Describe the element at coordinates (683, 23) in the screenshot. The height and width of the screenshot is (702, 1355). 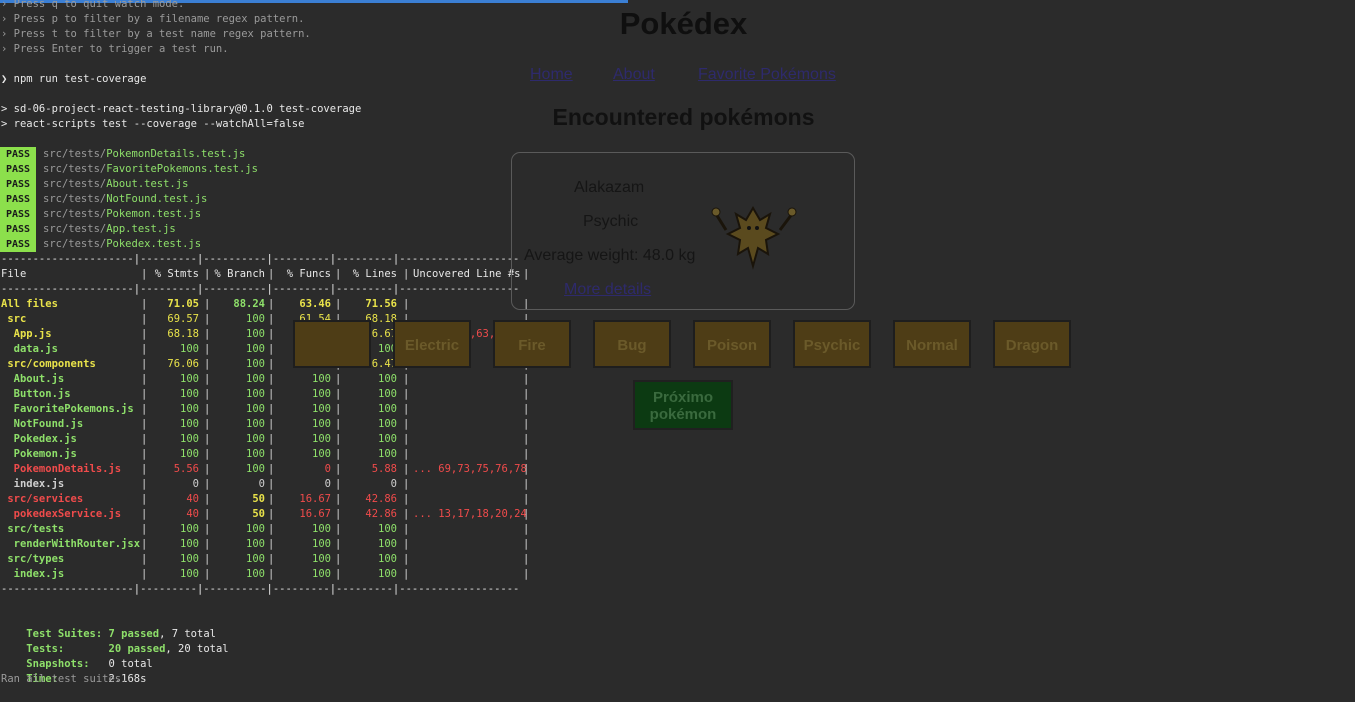
I see `page-title: Pokédex` at that location.